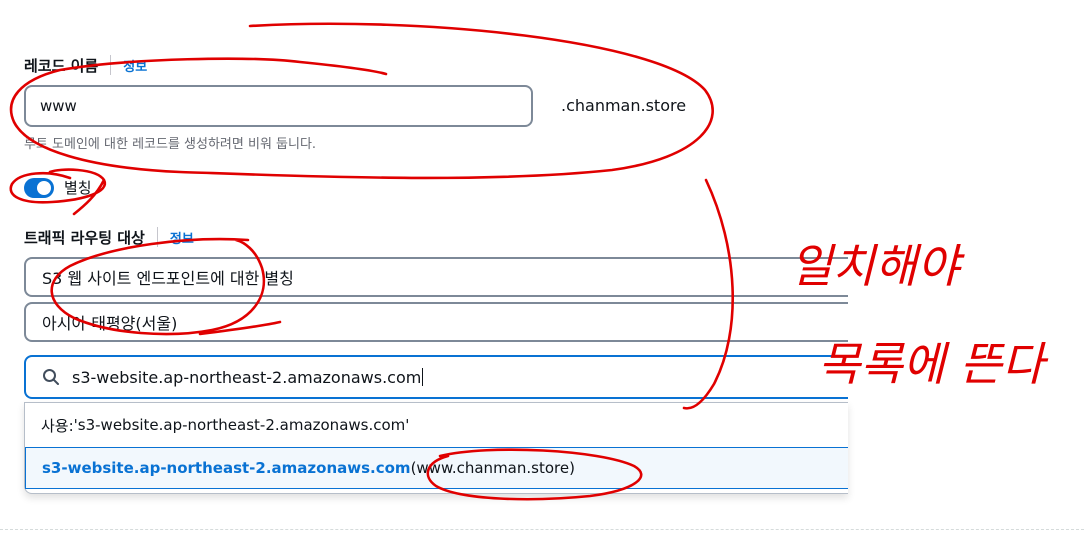  I want to click on record-name-hint: 루트 도메인에 대한 레코드를 생성하려면 비워 둡니다., so click(170, 144).